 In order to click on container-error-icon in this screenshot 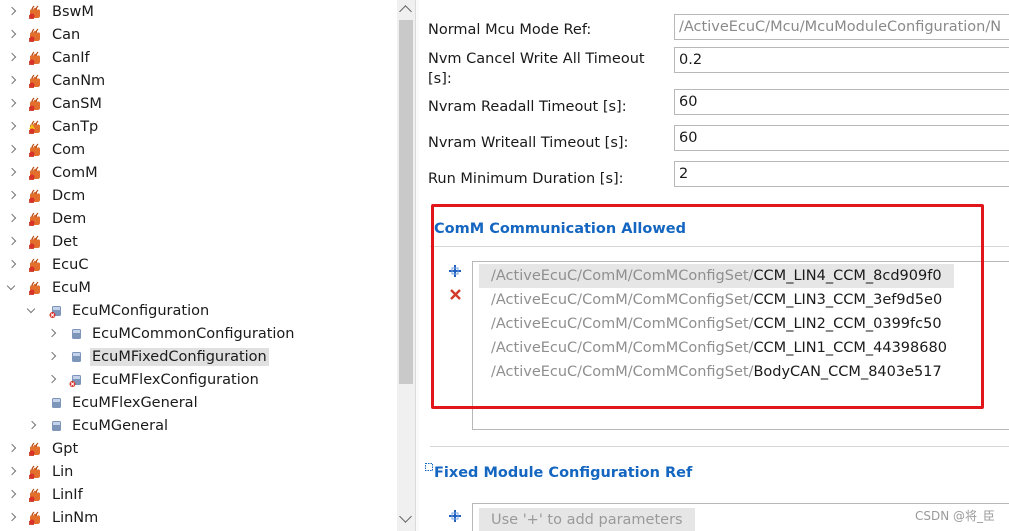, I will do `click(59, 311)`.